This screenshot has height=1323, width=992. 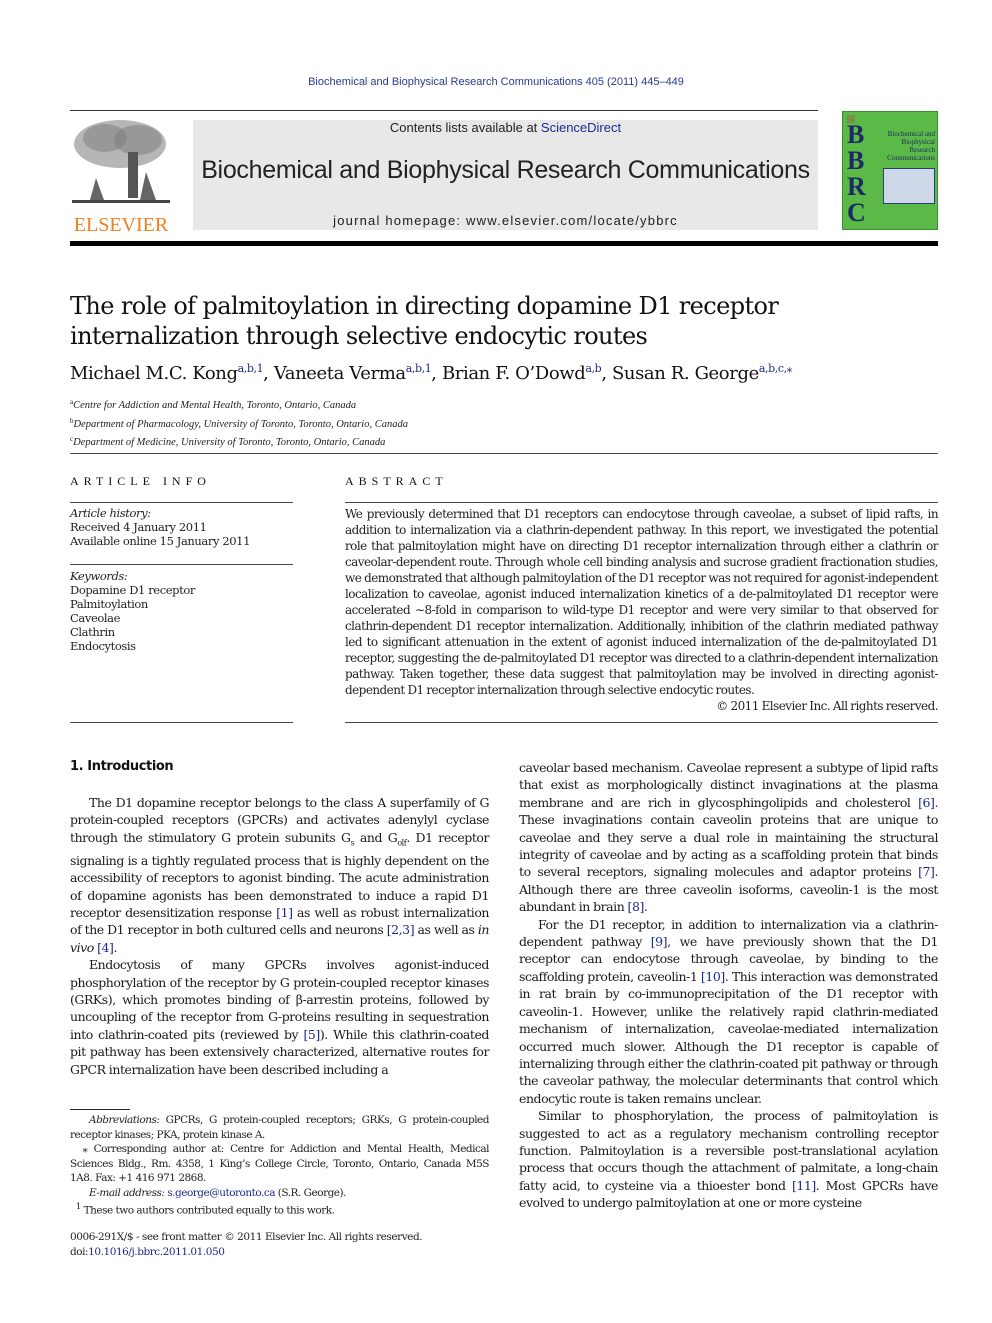 What do you see at coordinates (514, 373) in the screenshot?
I see `author-name: Brian F. O’Dowd` at bounding box center [514, 373].